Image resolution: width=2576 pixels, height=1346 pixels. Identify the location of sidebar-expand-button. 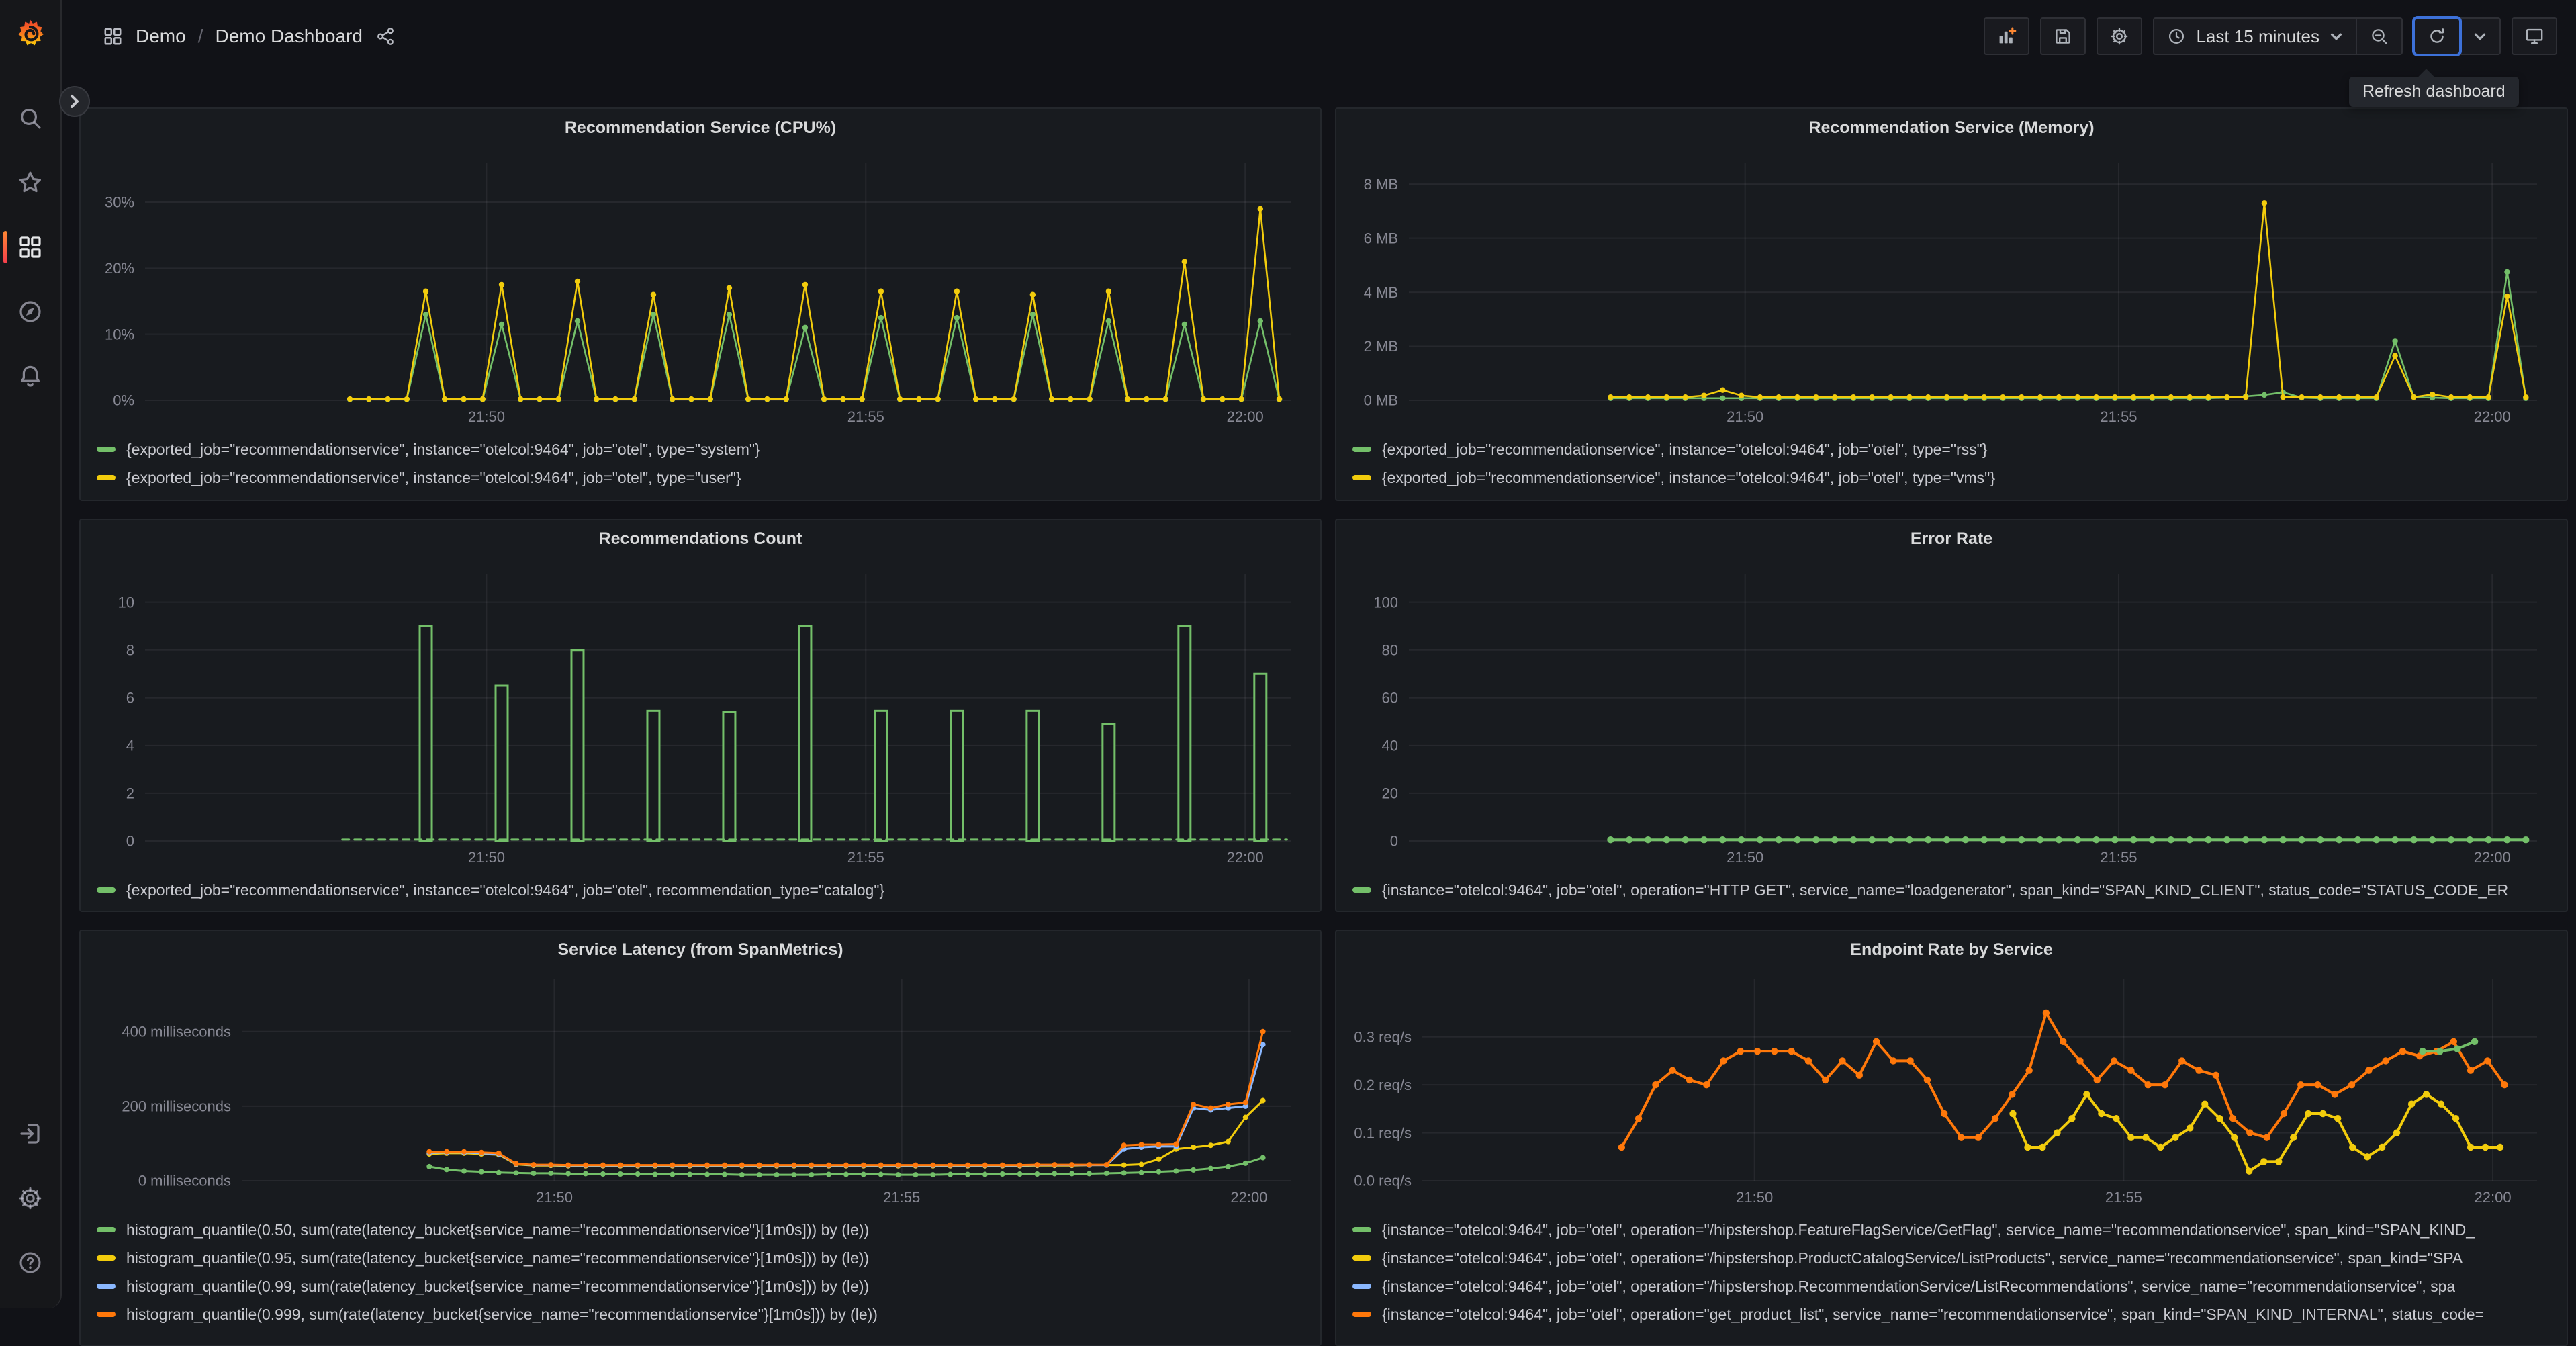
(74, 101).